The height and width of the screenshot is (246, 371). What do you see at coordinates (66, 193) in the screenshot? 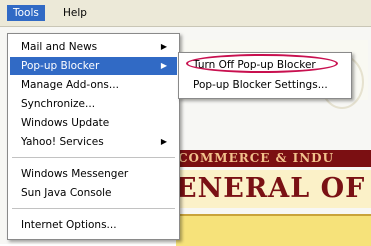
I see `menu-item-label: Sun Java Console` at bounding box center [66, 193].